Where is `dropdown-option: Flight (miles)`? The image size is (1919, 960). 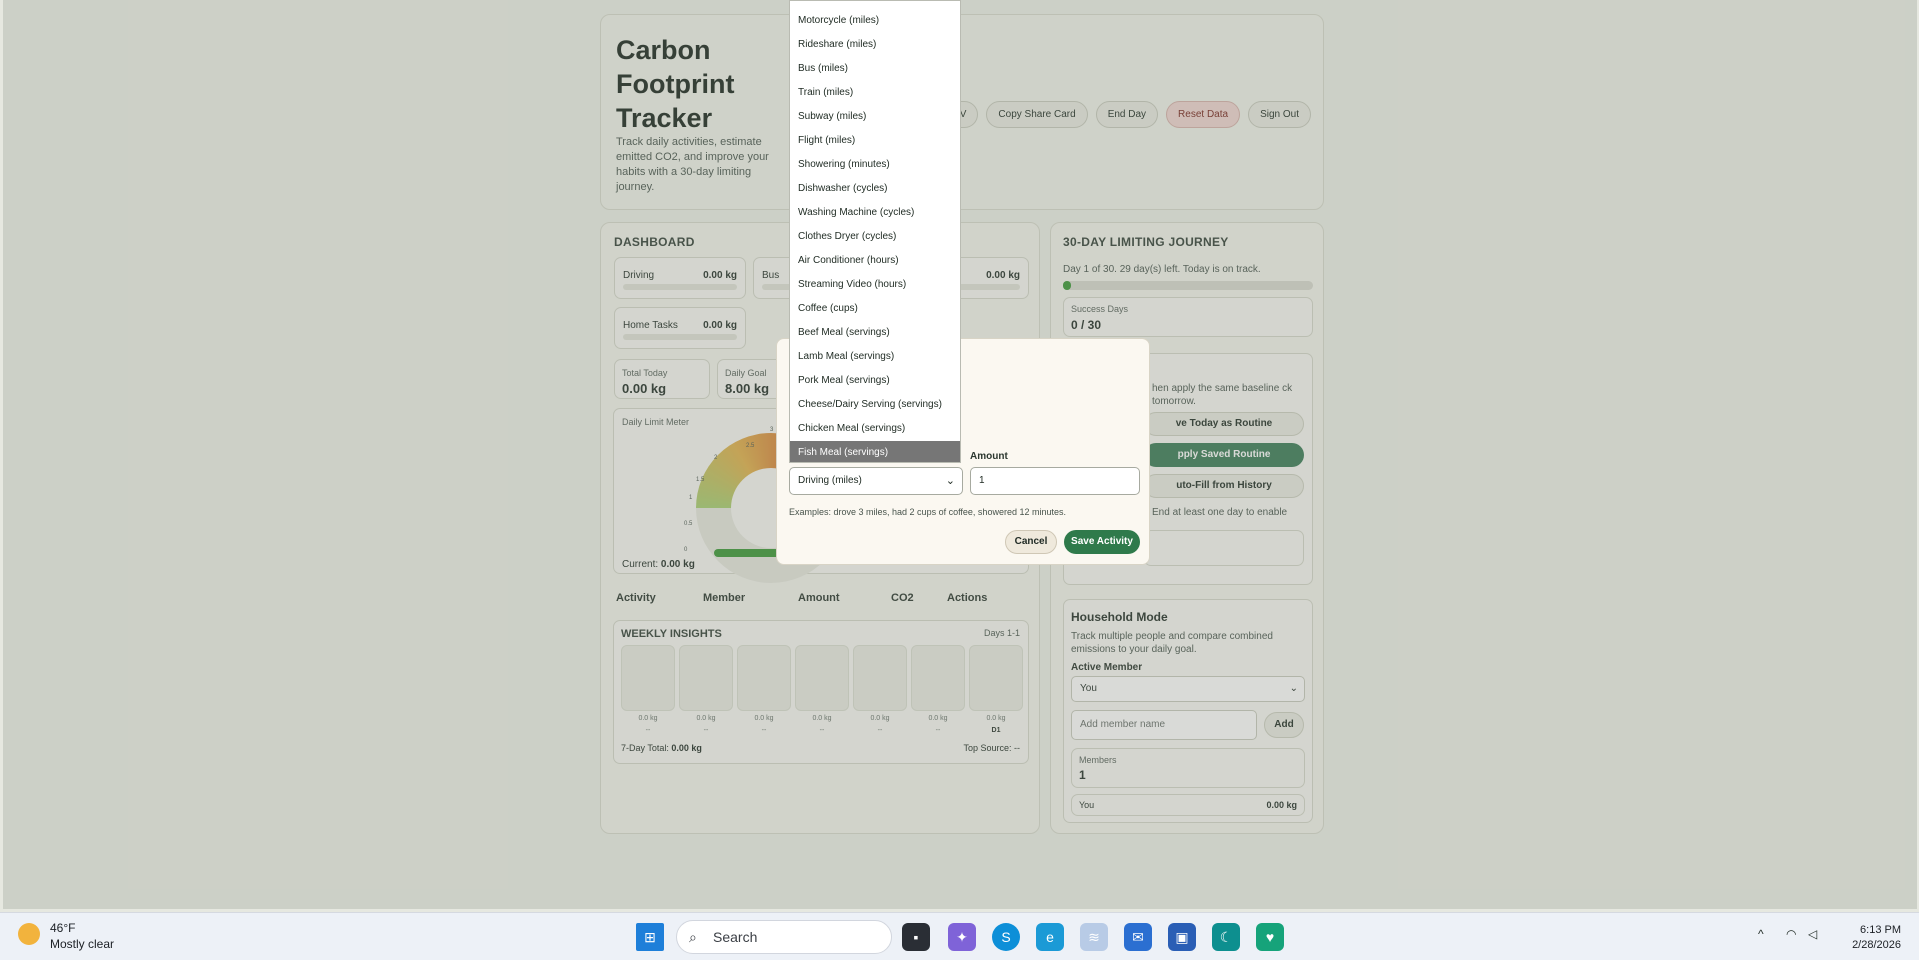
dropdown-option: Flight (miles) is located at coordinates (875, 141).